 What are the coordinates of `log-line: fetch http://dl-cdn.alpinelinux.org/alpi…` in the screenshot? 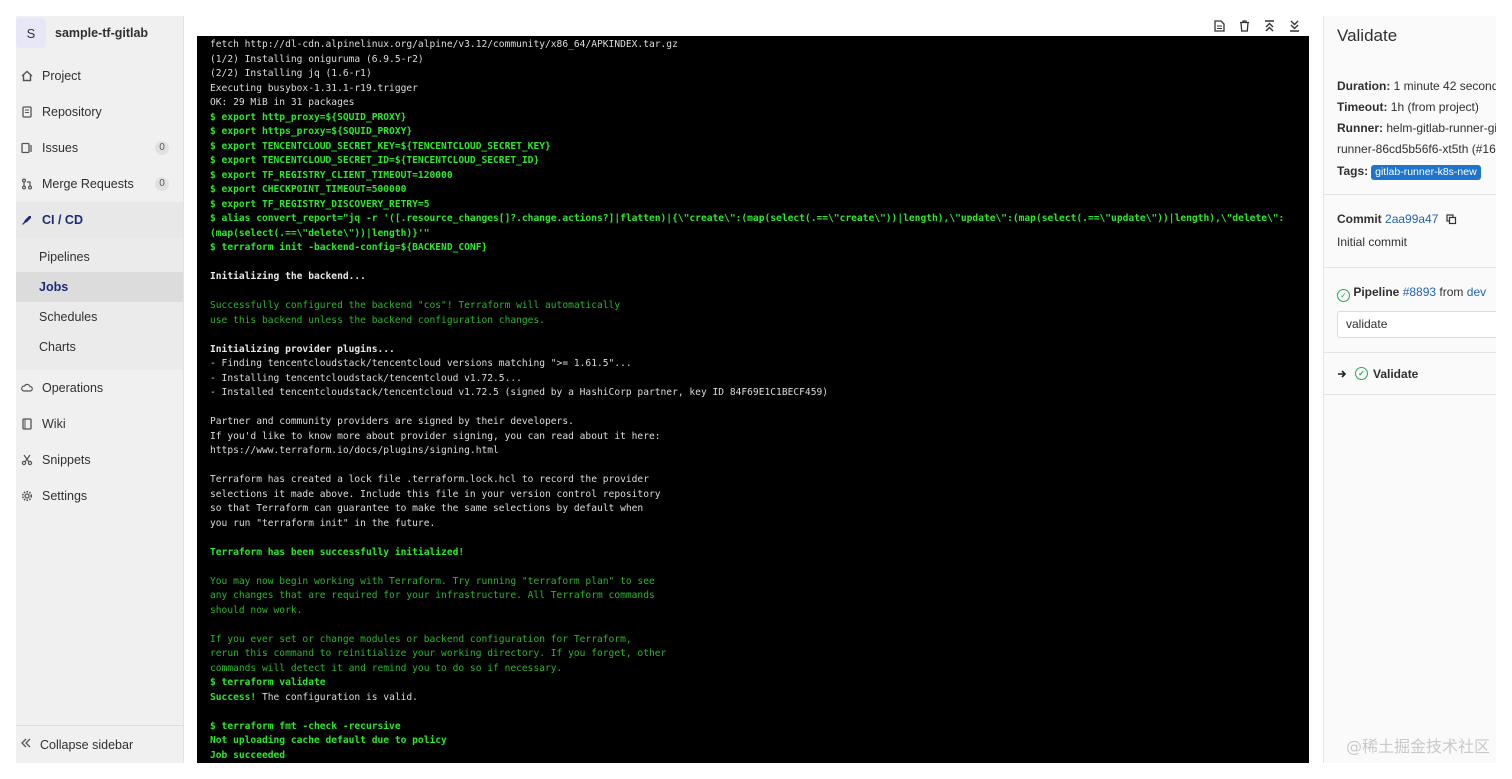 It's located at (444, 44).